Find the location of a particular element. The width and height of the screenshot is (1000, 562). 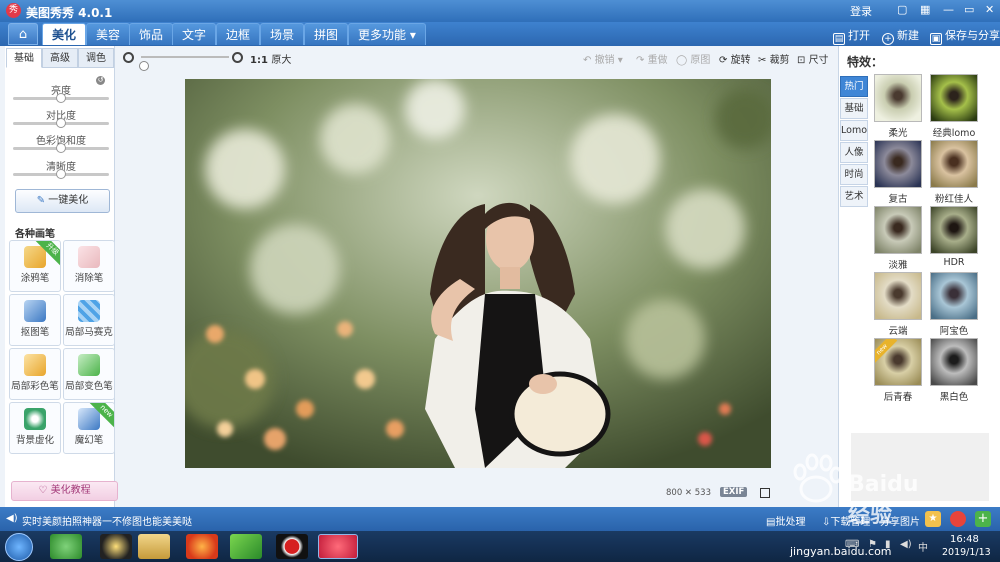

tab-more: 更多功能 ▾ is located at coordinates (387, 34).